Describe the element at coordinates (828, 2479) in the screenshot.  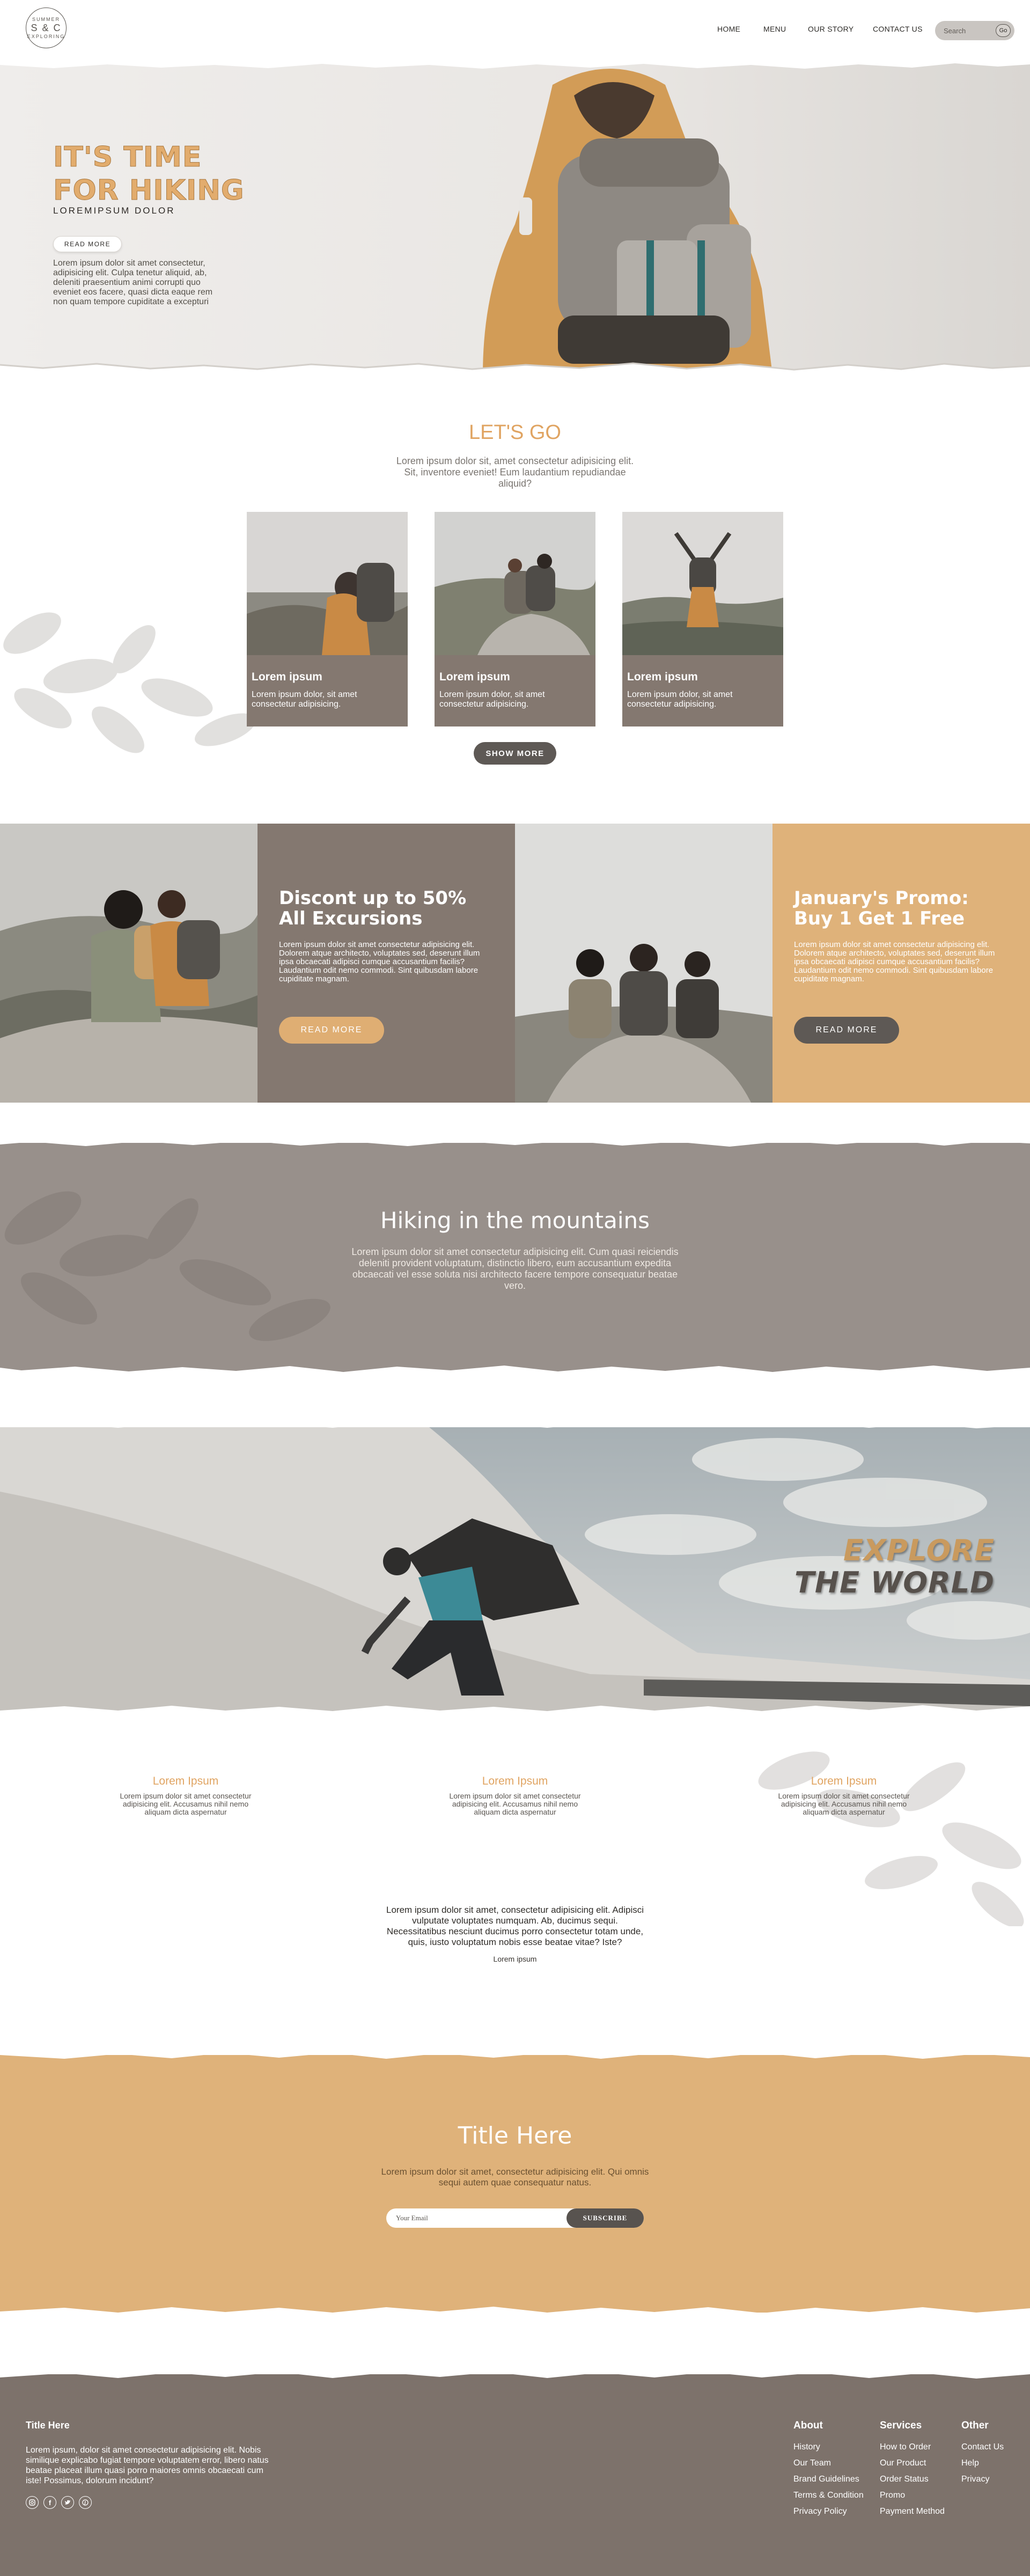
I see `footer-link-brand-guidelines: Brand Guidelines` at that location.